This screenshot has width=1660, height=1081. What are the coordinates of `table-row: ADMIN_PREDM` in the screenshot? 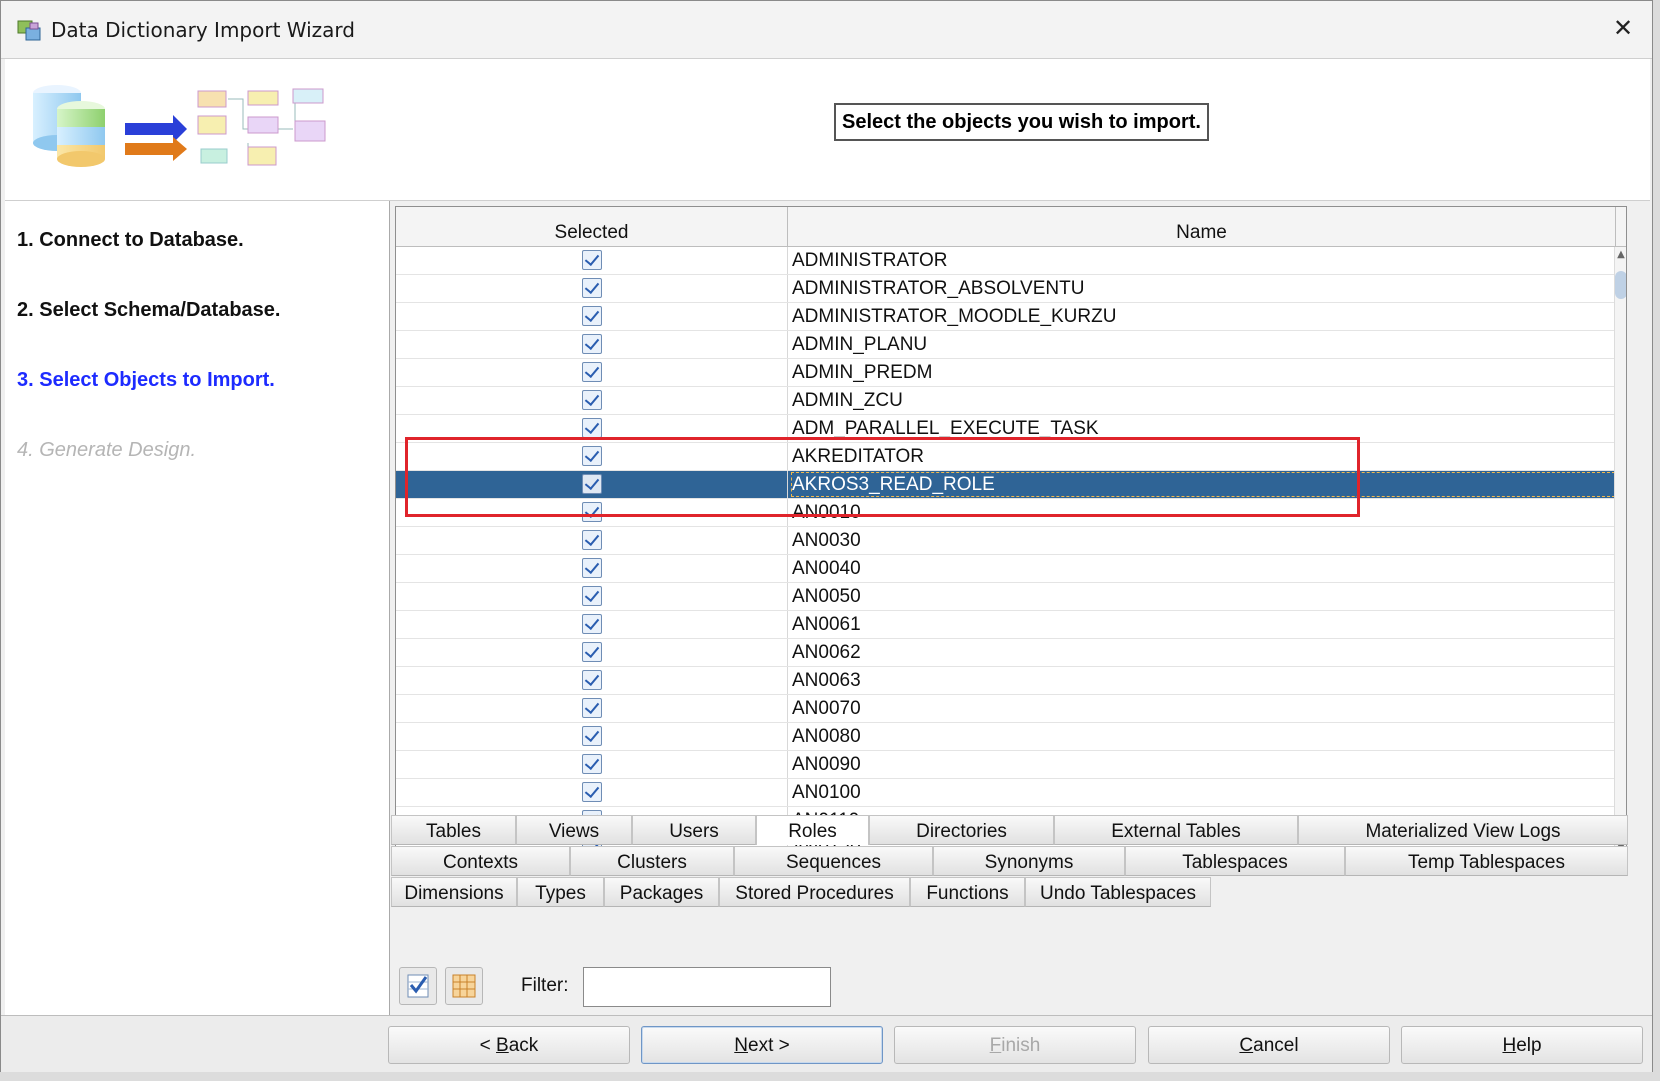 It's located at (1006, 373).